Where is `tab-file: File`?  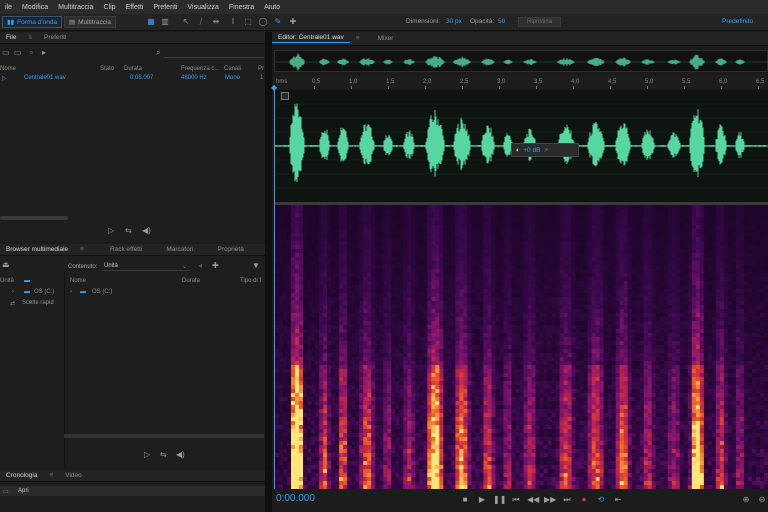
tab-file: File is located at coordinates (11, 37).